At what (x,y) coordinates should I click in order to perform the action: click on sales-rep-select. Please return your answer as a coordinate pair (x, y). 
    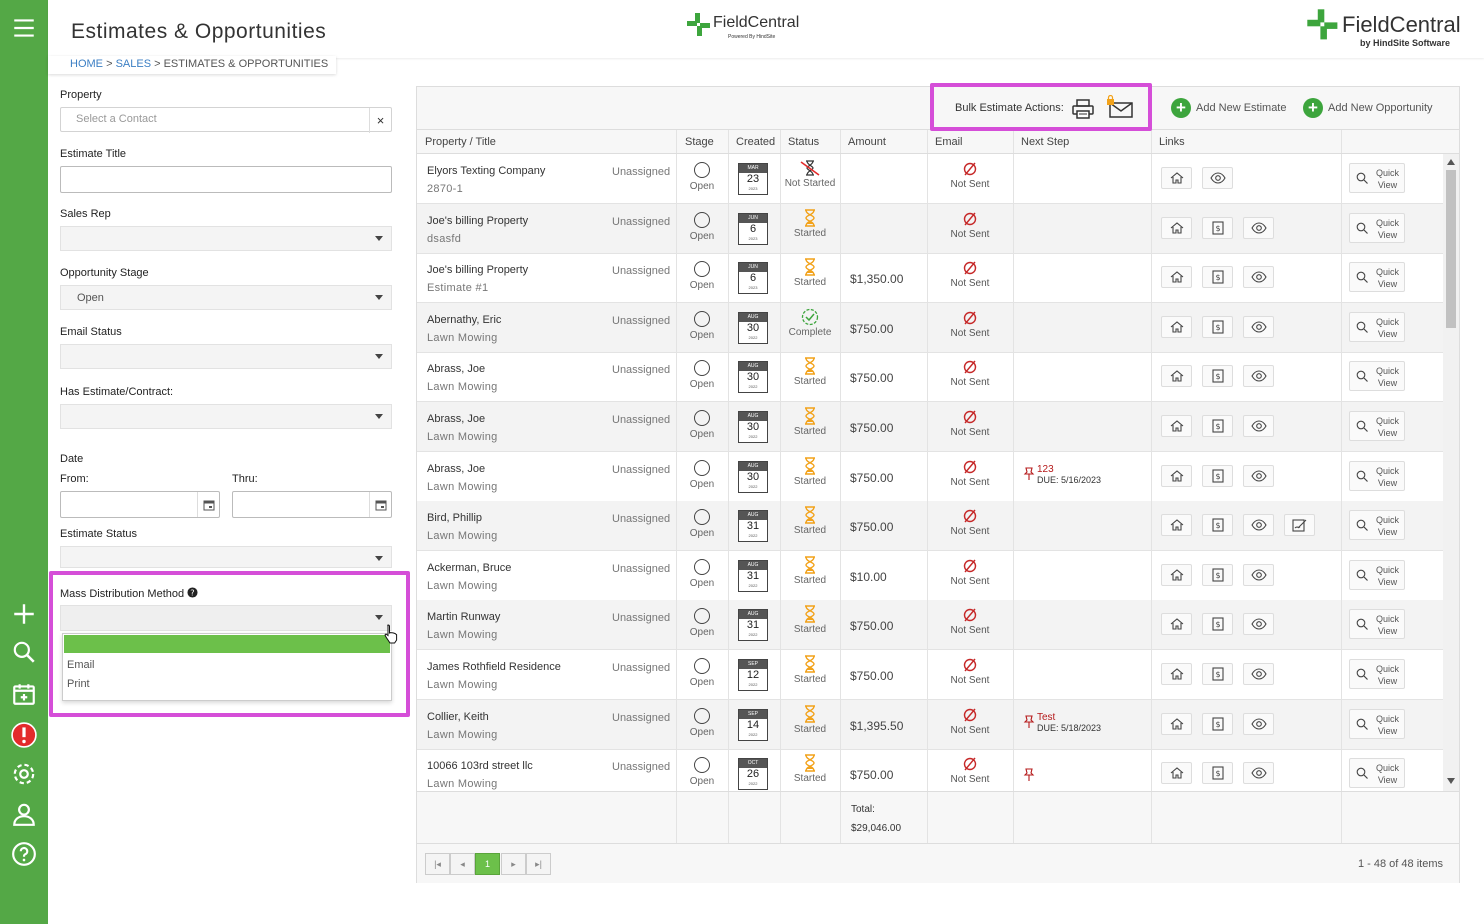
    Looking at the image, I should click on (226, 238).